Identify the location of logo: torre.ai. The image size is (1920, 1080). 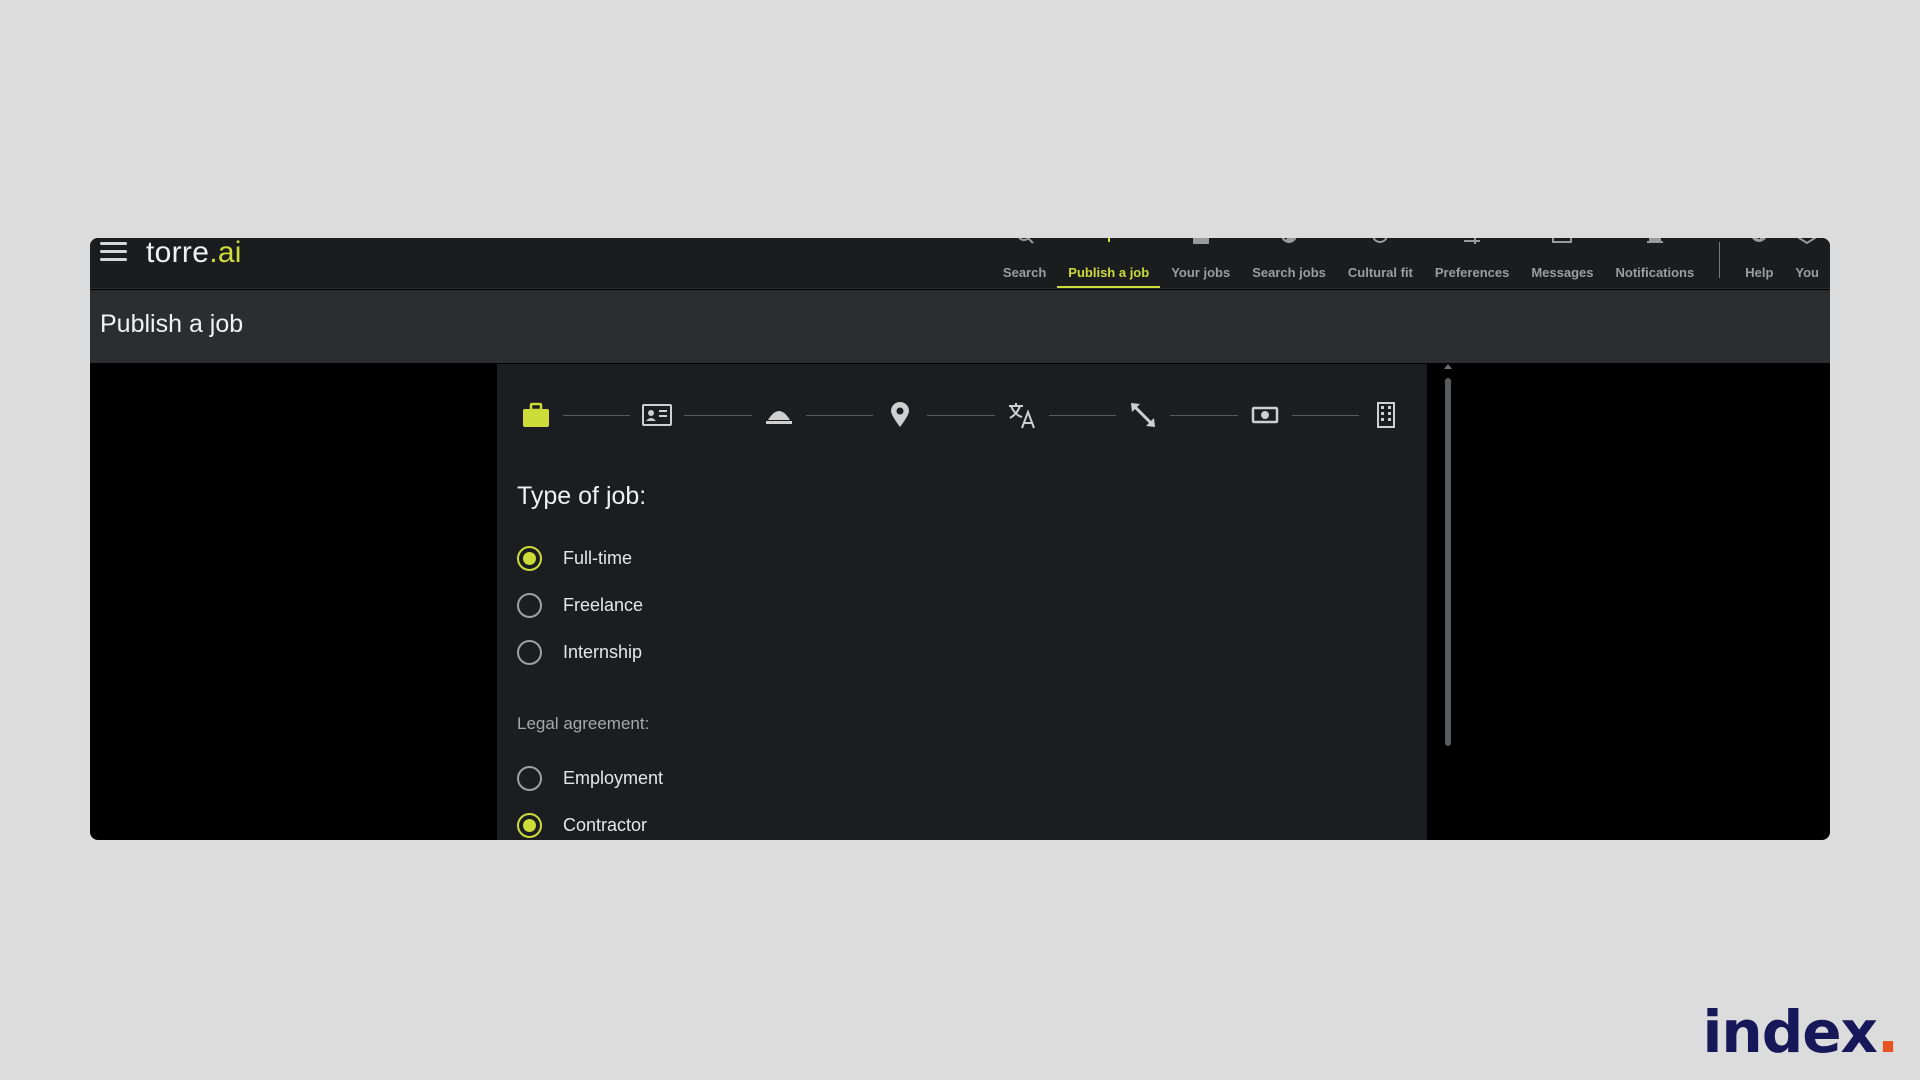
(194, 254).